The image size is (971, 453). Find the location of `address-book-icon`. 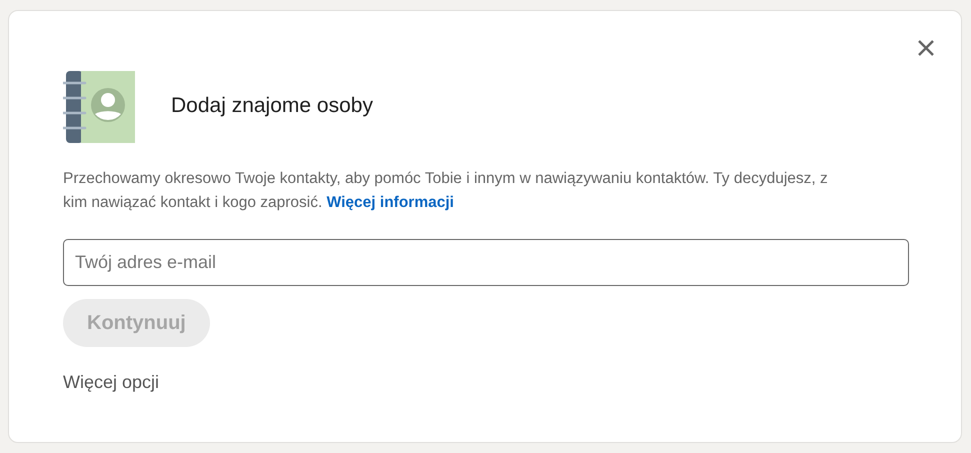

address-book-icon is located at coordinates (99, 106).